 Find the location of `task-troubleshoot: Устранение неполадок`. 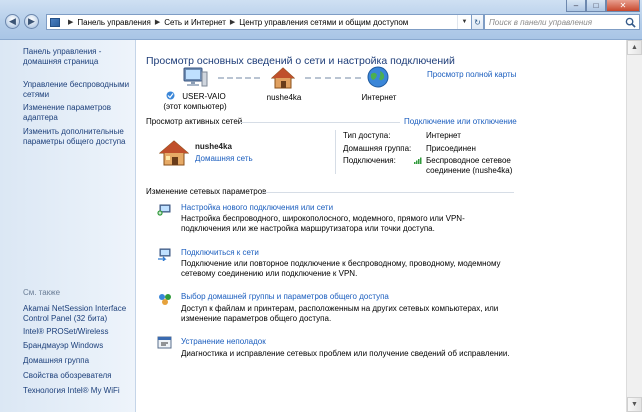

task-troubleshoot: Устранение неполадок is located at coordinates (223, 341).